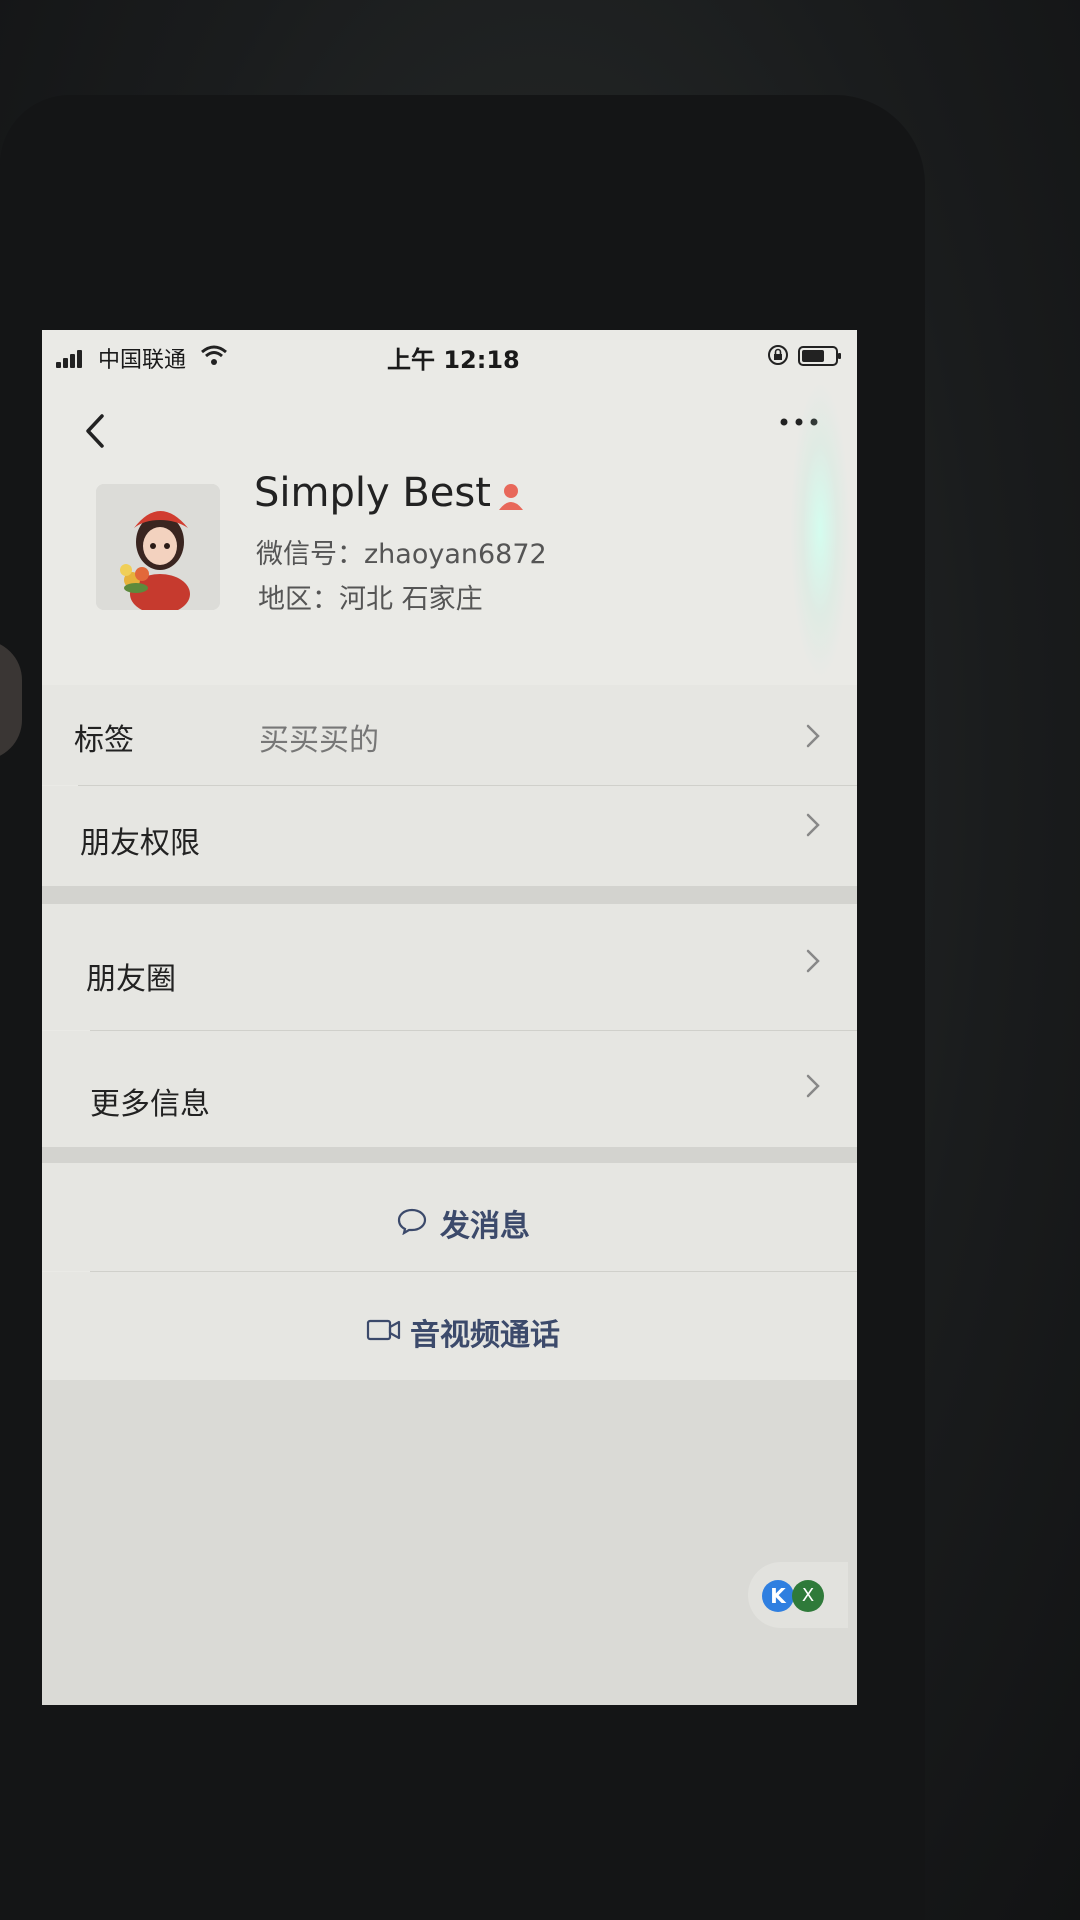 The height and width of the screenshot is (1920, 1080). What do you see at coordinates (383, 1330) in the screenshot?
I see `video-camera-icon` at bounding box center [383, 1330].